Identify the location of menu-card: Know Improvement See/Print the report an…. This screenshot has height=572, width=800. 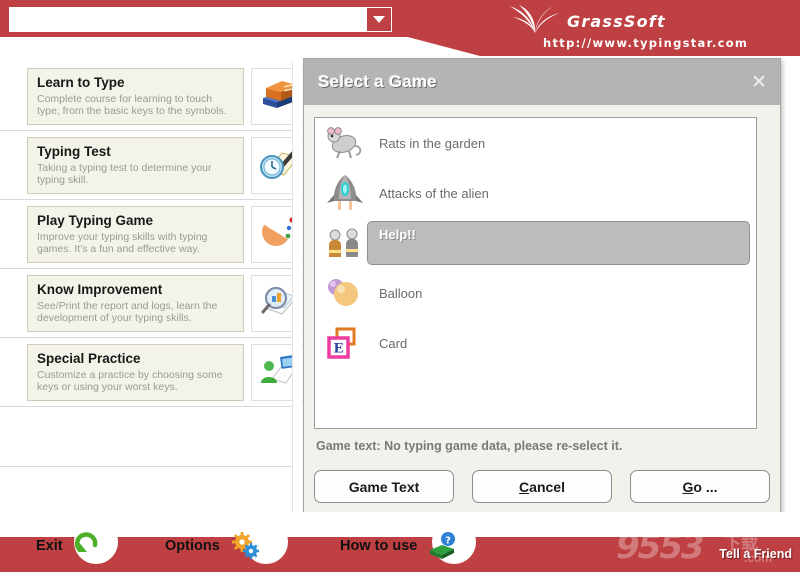
(135, 303).